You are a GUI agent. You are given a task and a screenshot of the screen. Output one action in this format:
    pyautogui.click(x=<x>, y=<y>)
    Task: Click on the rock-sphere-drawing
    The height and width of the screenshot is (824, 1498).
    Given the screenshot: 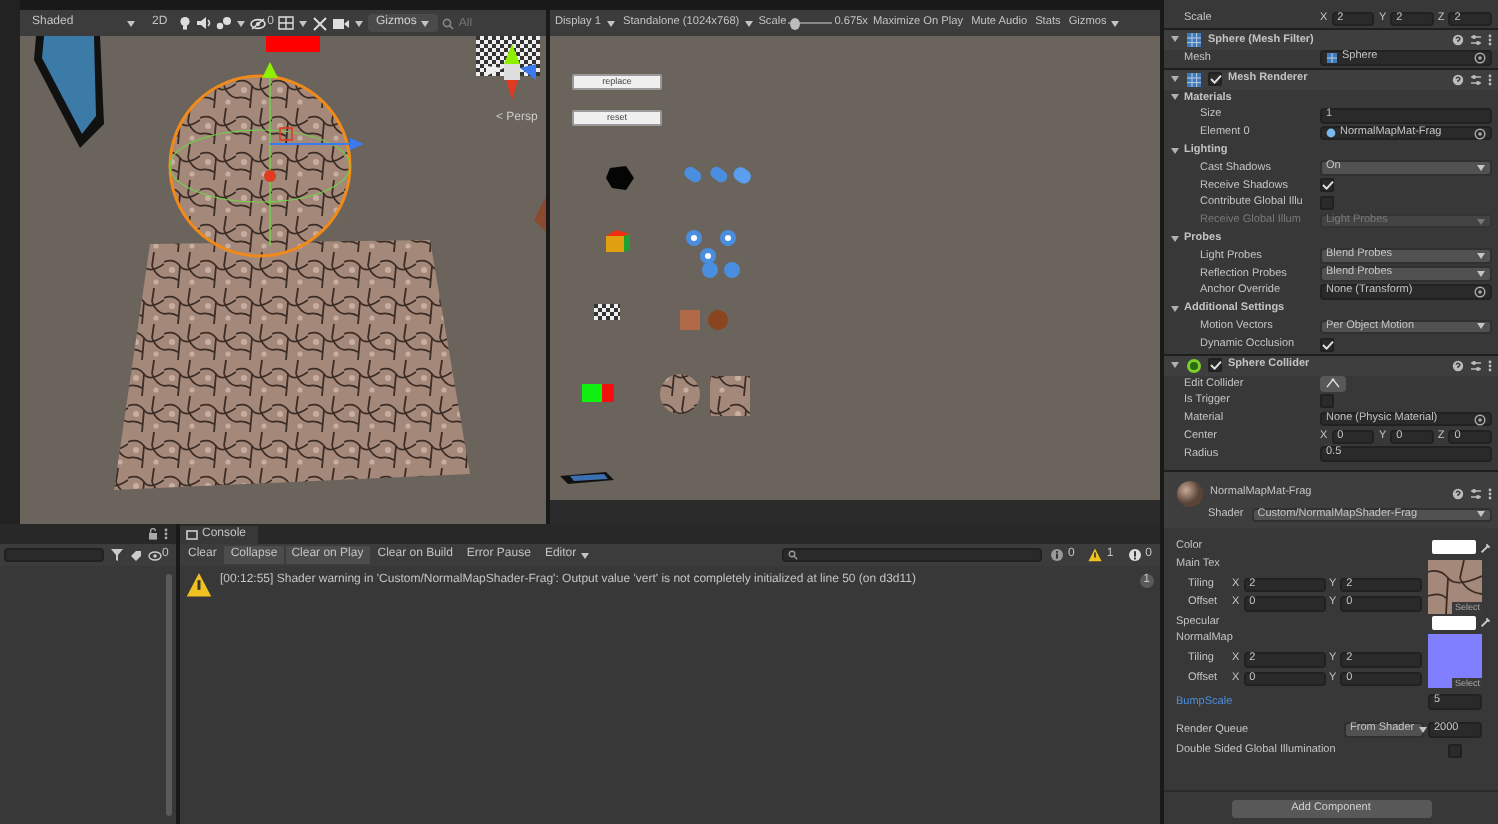 What is the action you would take?
    pyautogui.click(x=680, y=394)
    